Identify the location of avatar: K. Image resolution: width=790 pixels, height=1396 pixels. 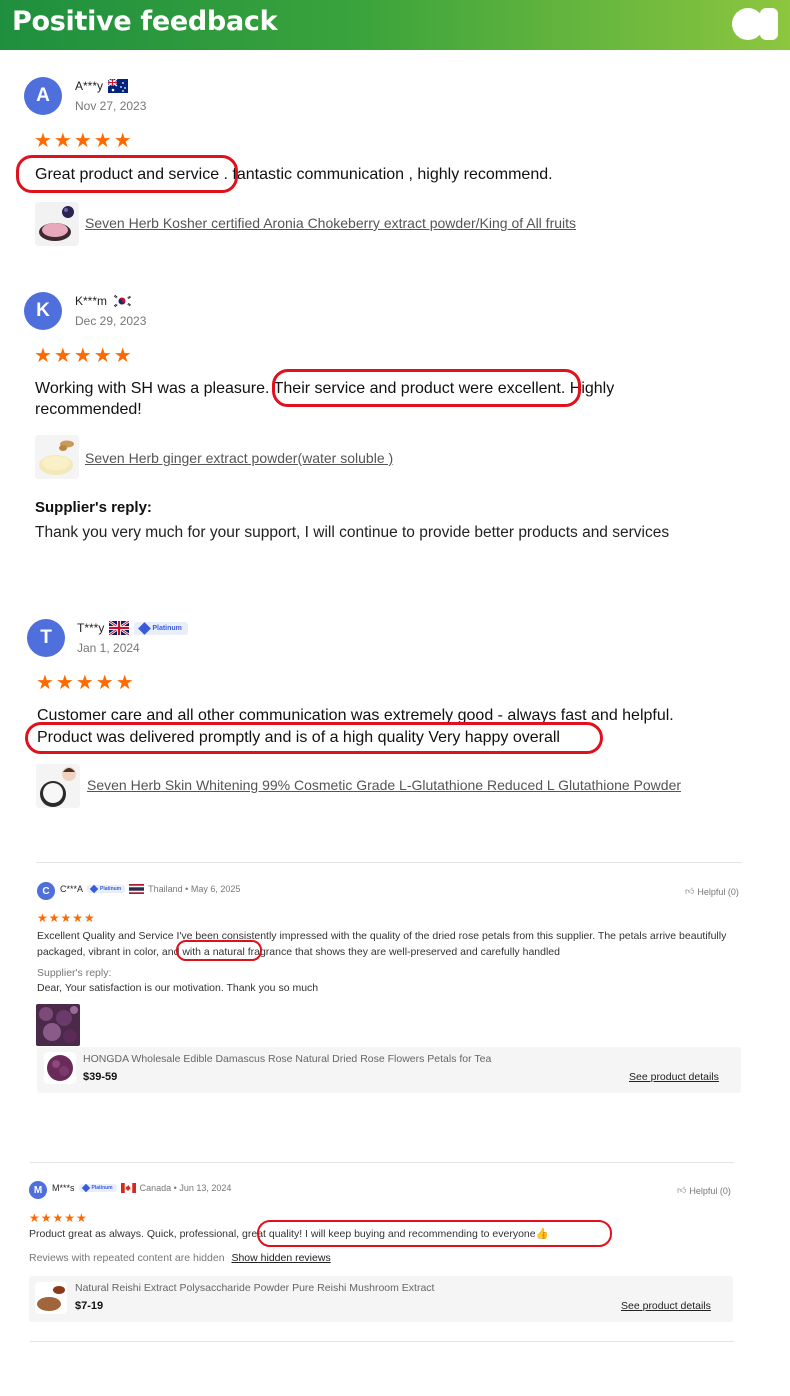
(43, 311).